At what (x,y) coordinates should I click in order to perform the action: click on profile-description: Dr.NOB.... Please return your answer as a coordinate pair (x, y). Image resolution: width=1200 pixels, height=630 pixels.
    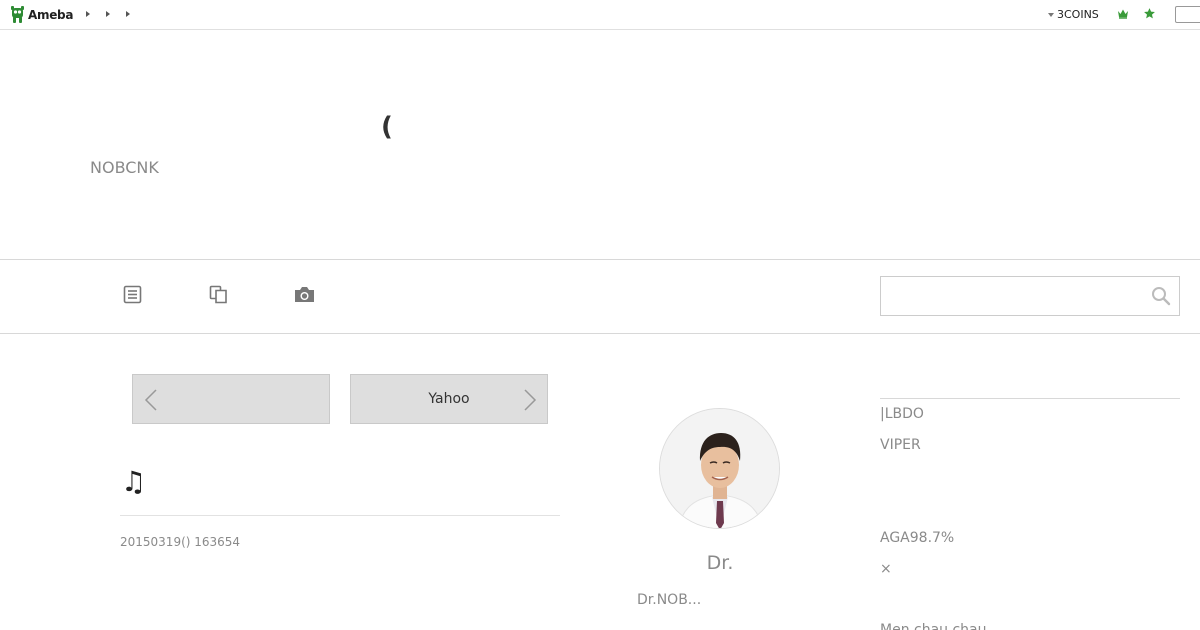
    Looking at the image, I should click on (669, 600).